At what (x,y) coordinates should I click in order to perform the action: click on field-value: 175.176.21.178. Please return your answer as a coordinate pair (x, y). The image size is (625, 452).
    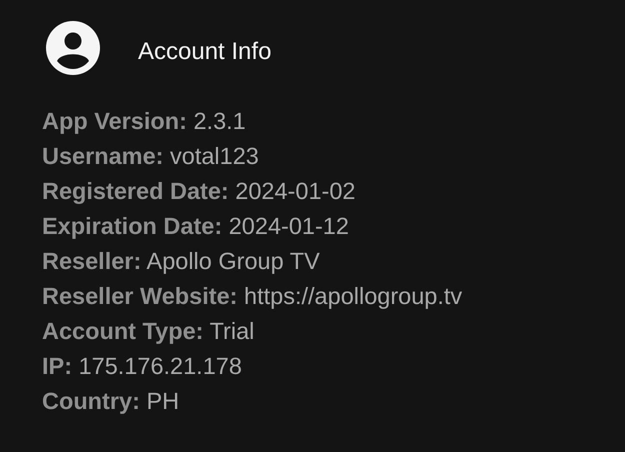
    Looking at the image, I should click on (160, 366).